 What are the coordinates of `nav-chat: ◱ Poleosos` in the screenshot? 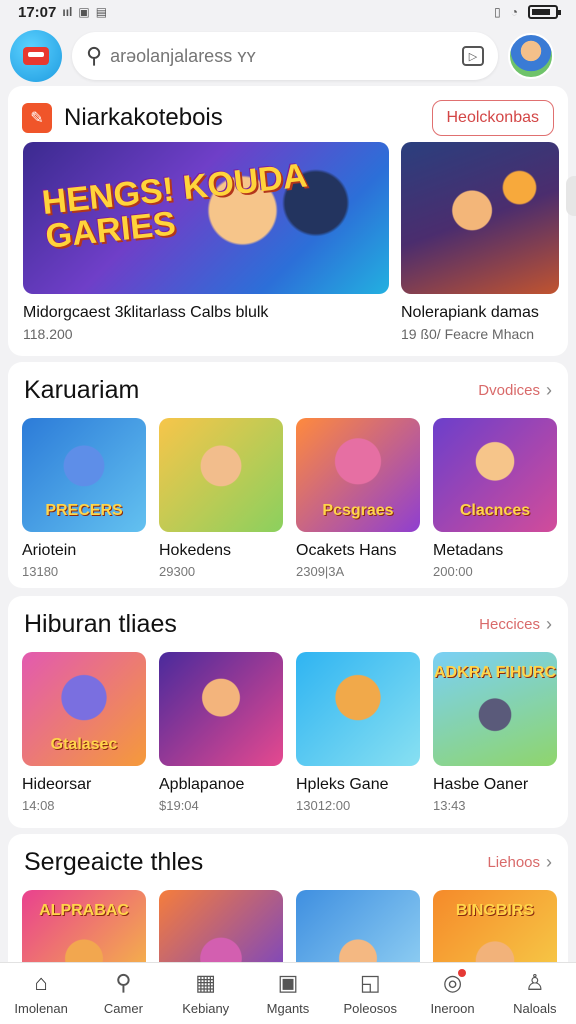 It's located at (370, 993).